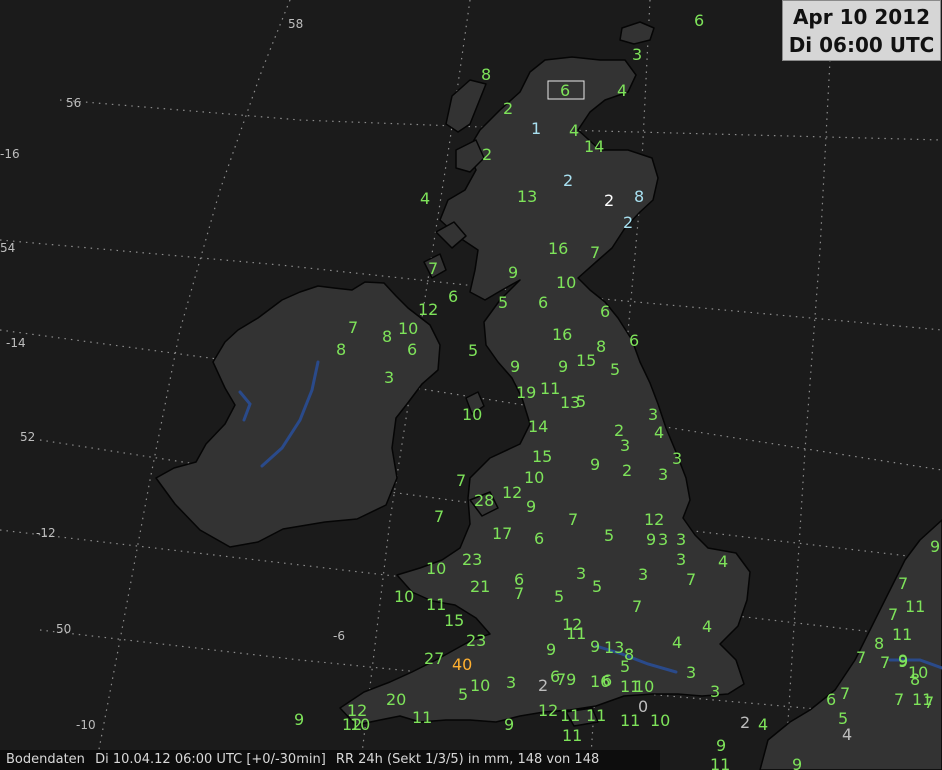 This screenshot has width=942, height=770. Describe the element at coordinates (16, 343) in the screenshot. I see `grid-label: -14` at that location.